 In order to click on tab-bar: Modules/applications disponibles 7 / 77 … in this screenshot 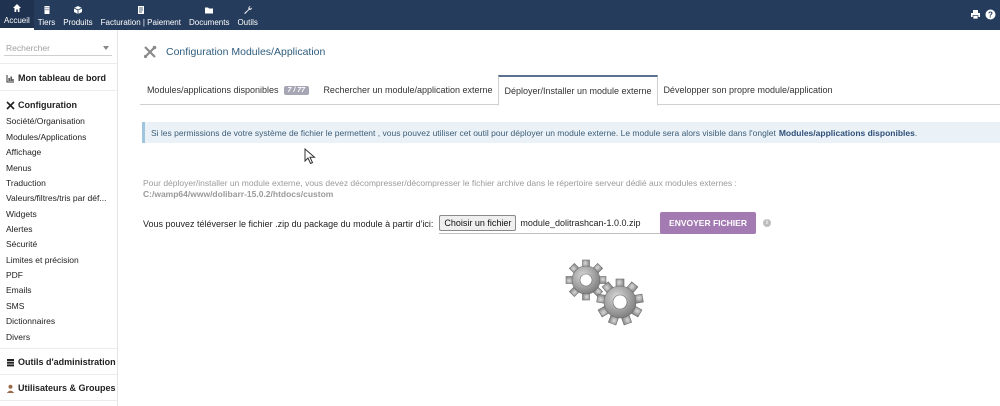, I will do `click(570, 90)`.